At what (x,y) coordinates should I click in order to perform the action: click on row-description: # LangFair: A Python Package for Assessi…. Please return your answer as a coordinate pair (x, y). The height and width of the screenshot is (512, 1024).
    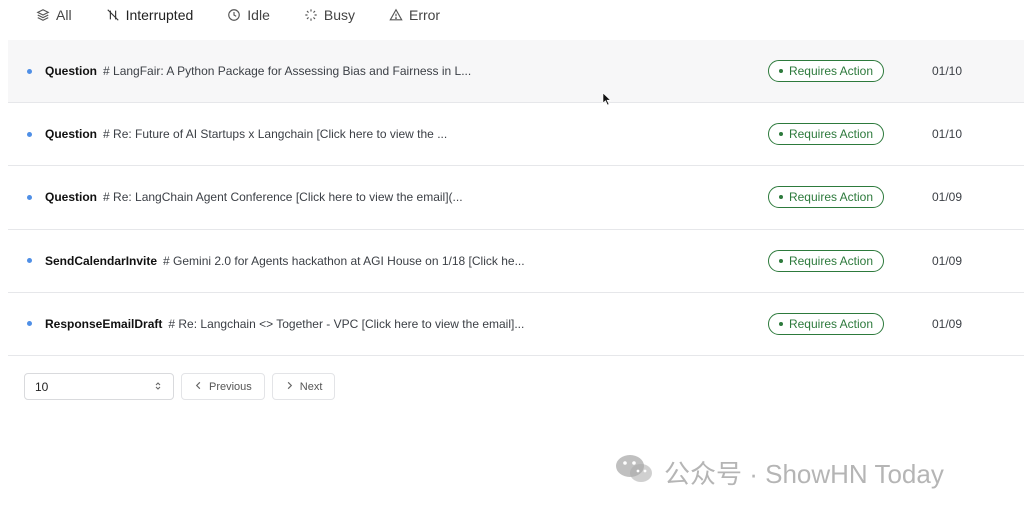
    Looking at the image, I should click on (287, 71).